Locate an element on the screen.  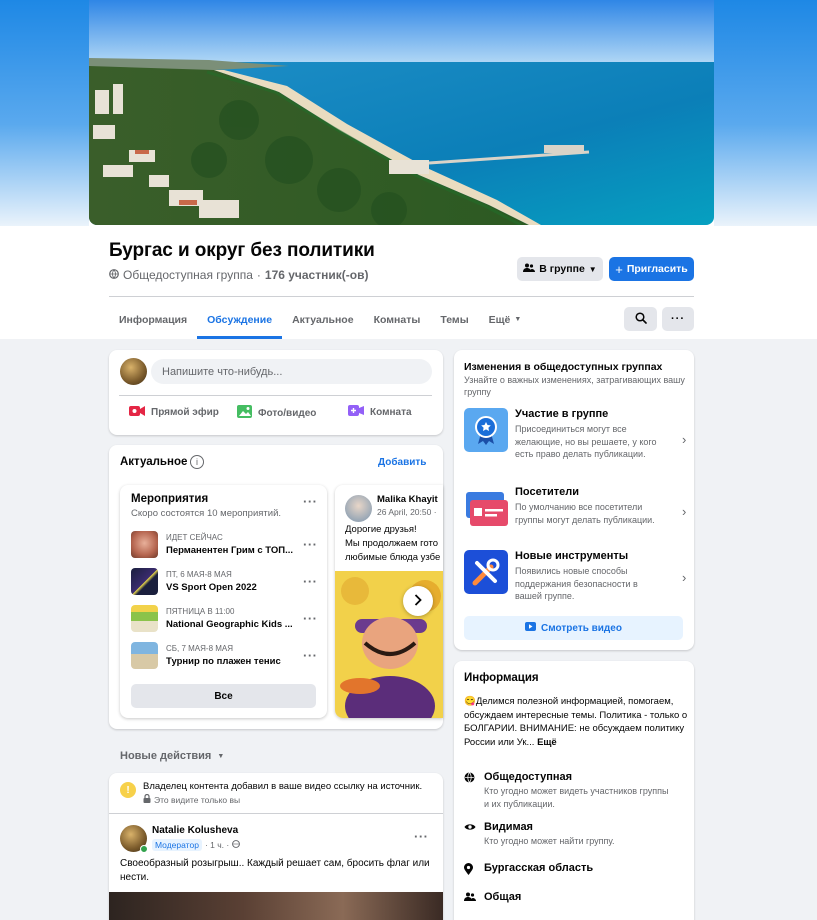
photo-video-label: Фото/видео is located at coordinates (287, 413).